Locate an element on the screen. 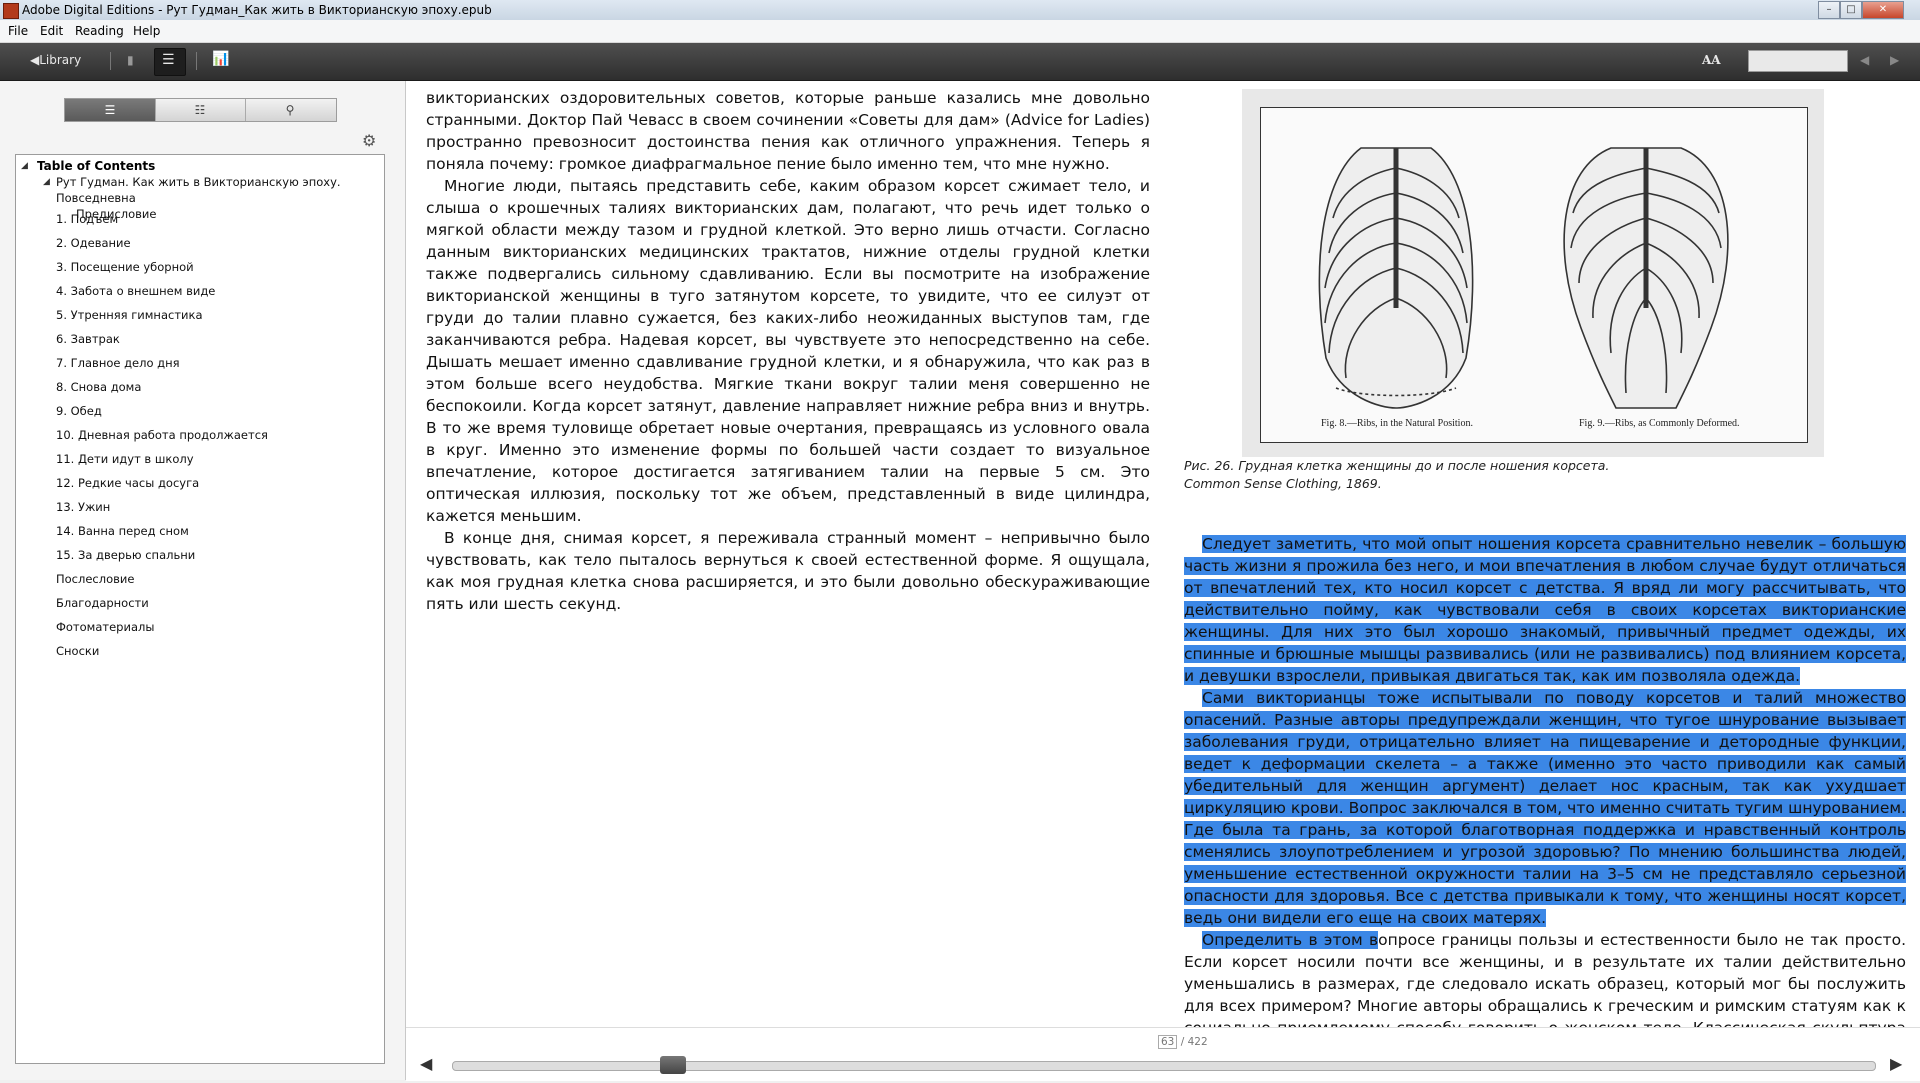 The height and width of the screenshot is (1083, 1920). close-button: ✕ is located at coordinates (1883, 10).